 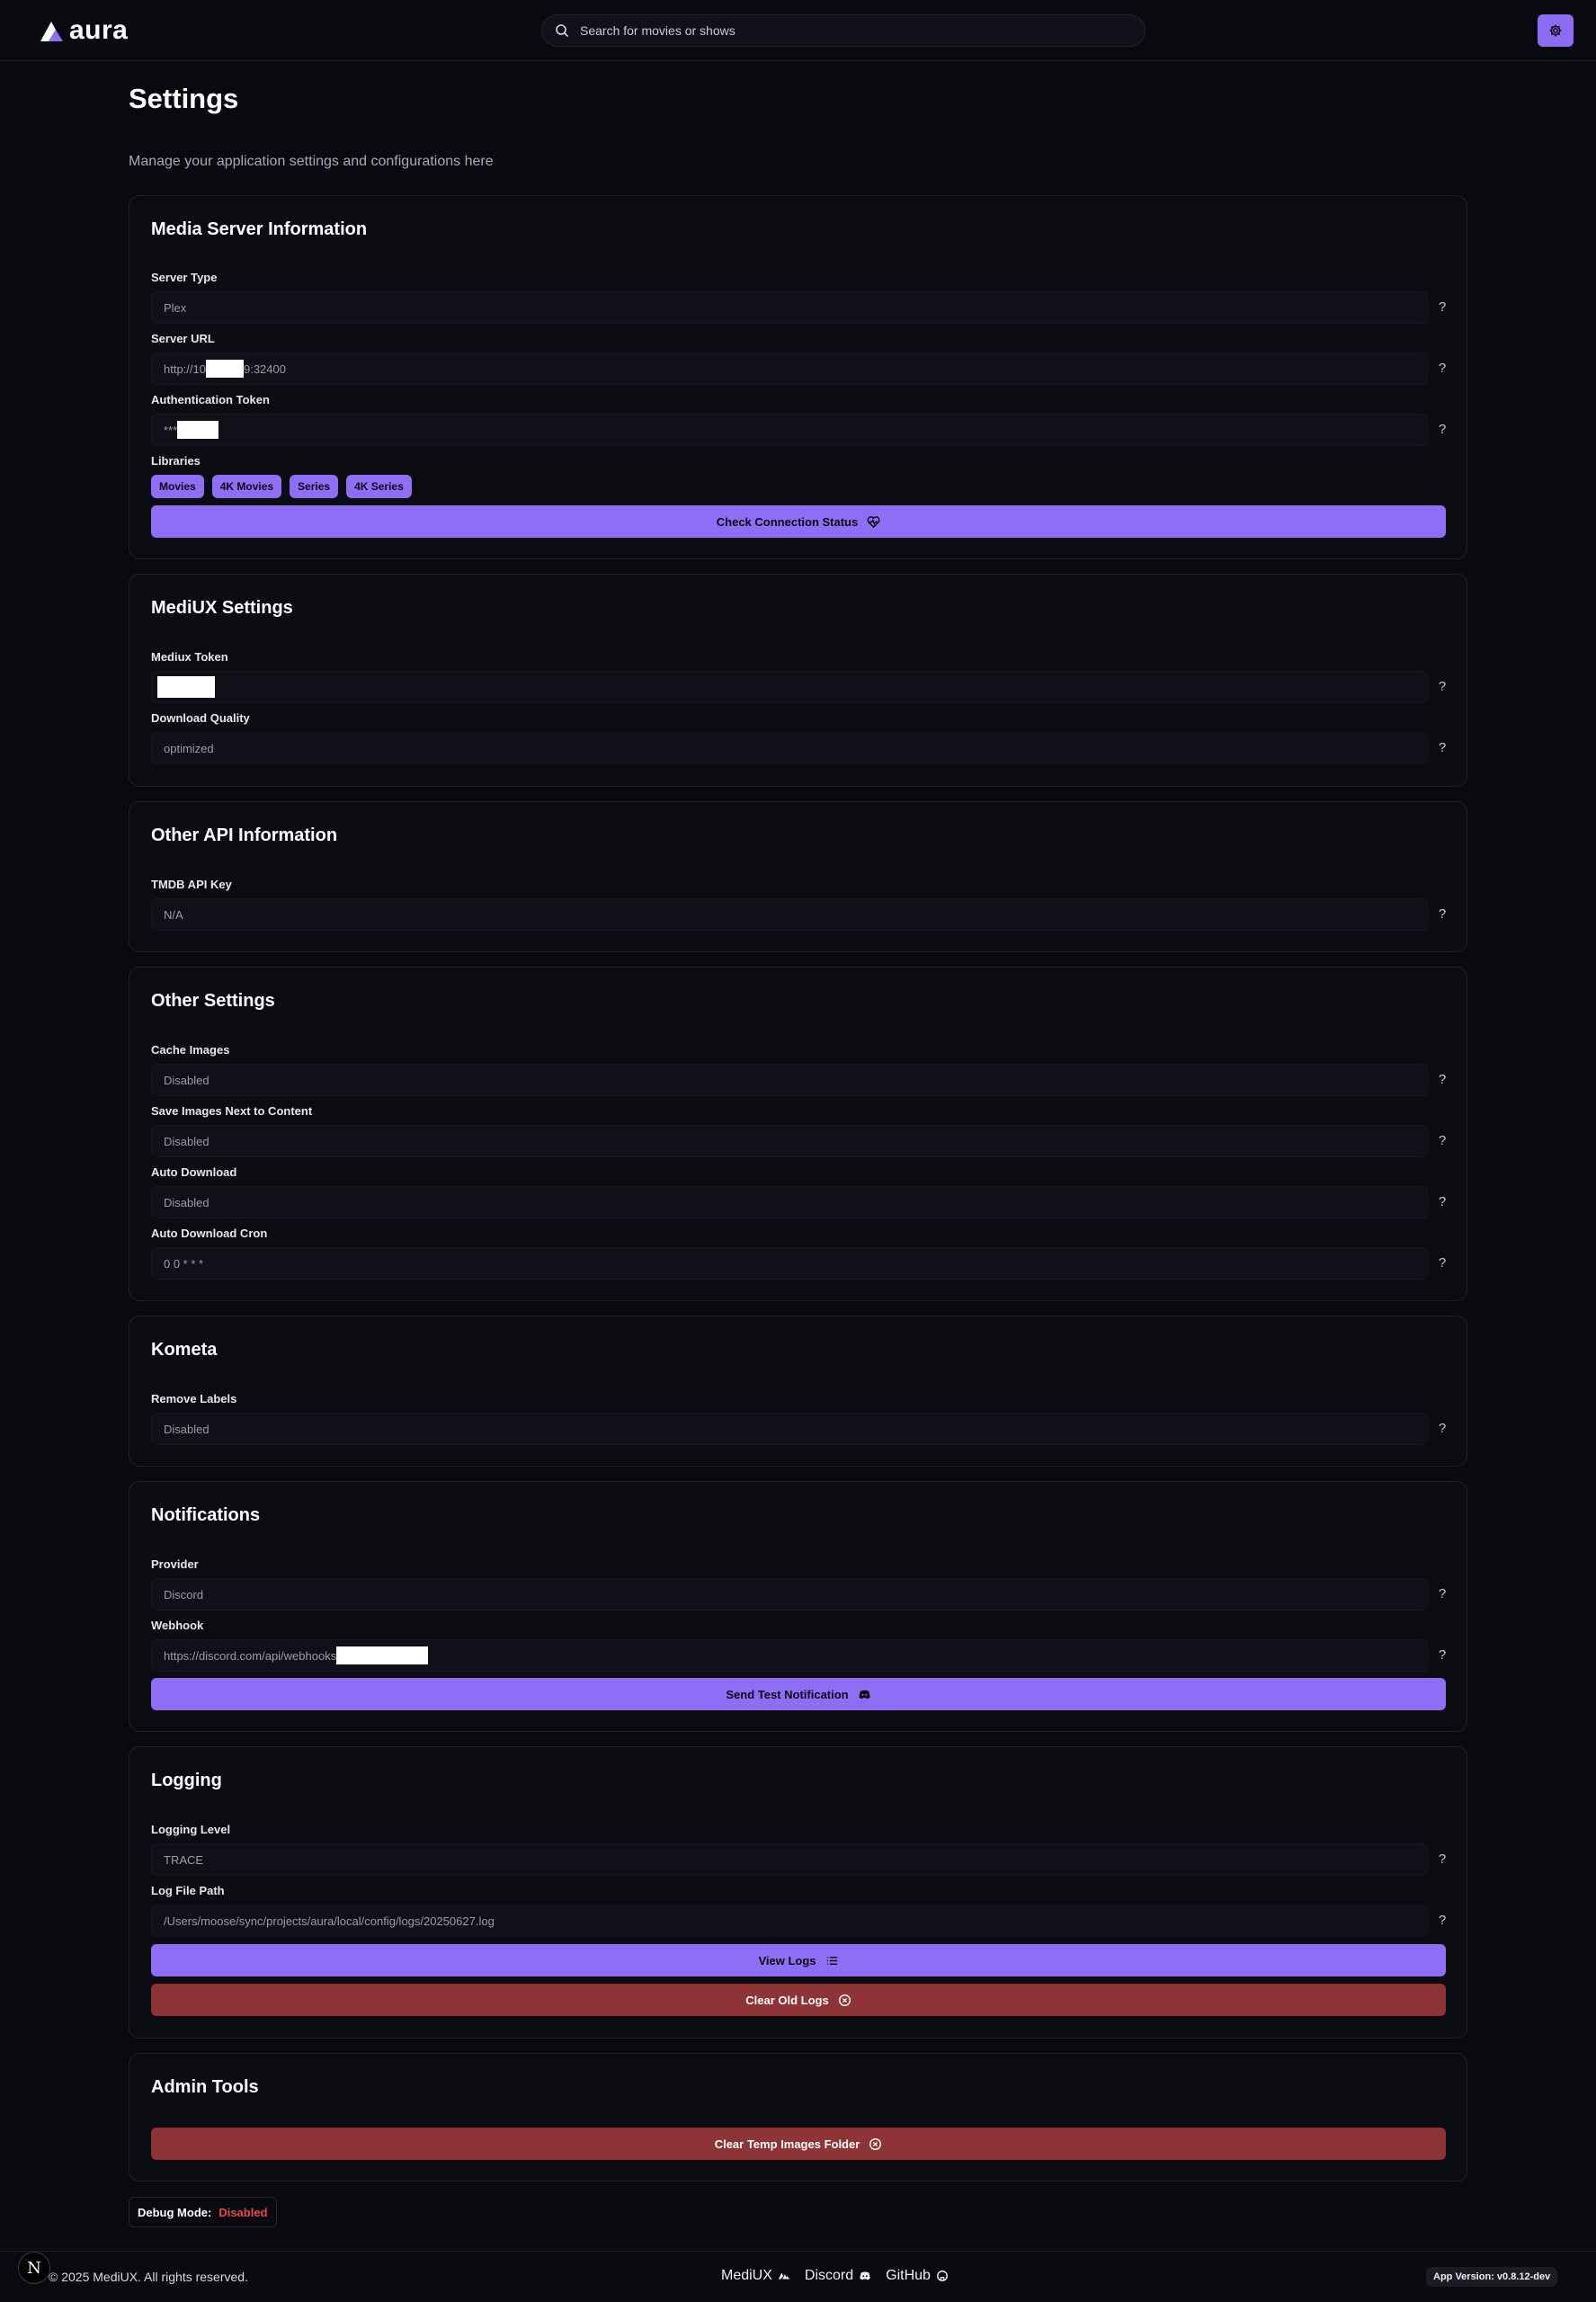 I want to click on library-chip-series: Series, so click(x=314, y=487).